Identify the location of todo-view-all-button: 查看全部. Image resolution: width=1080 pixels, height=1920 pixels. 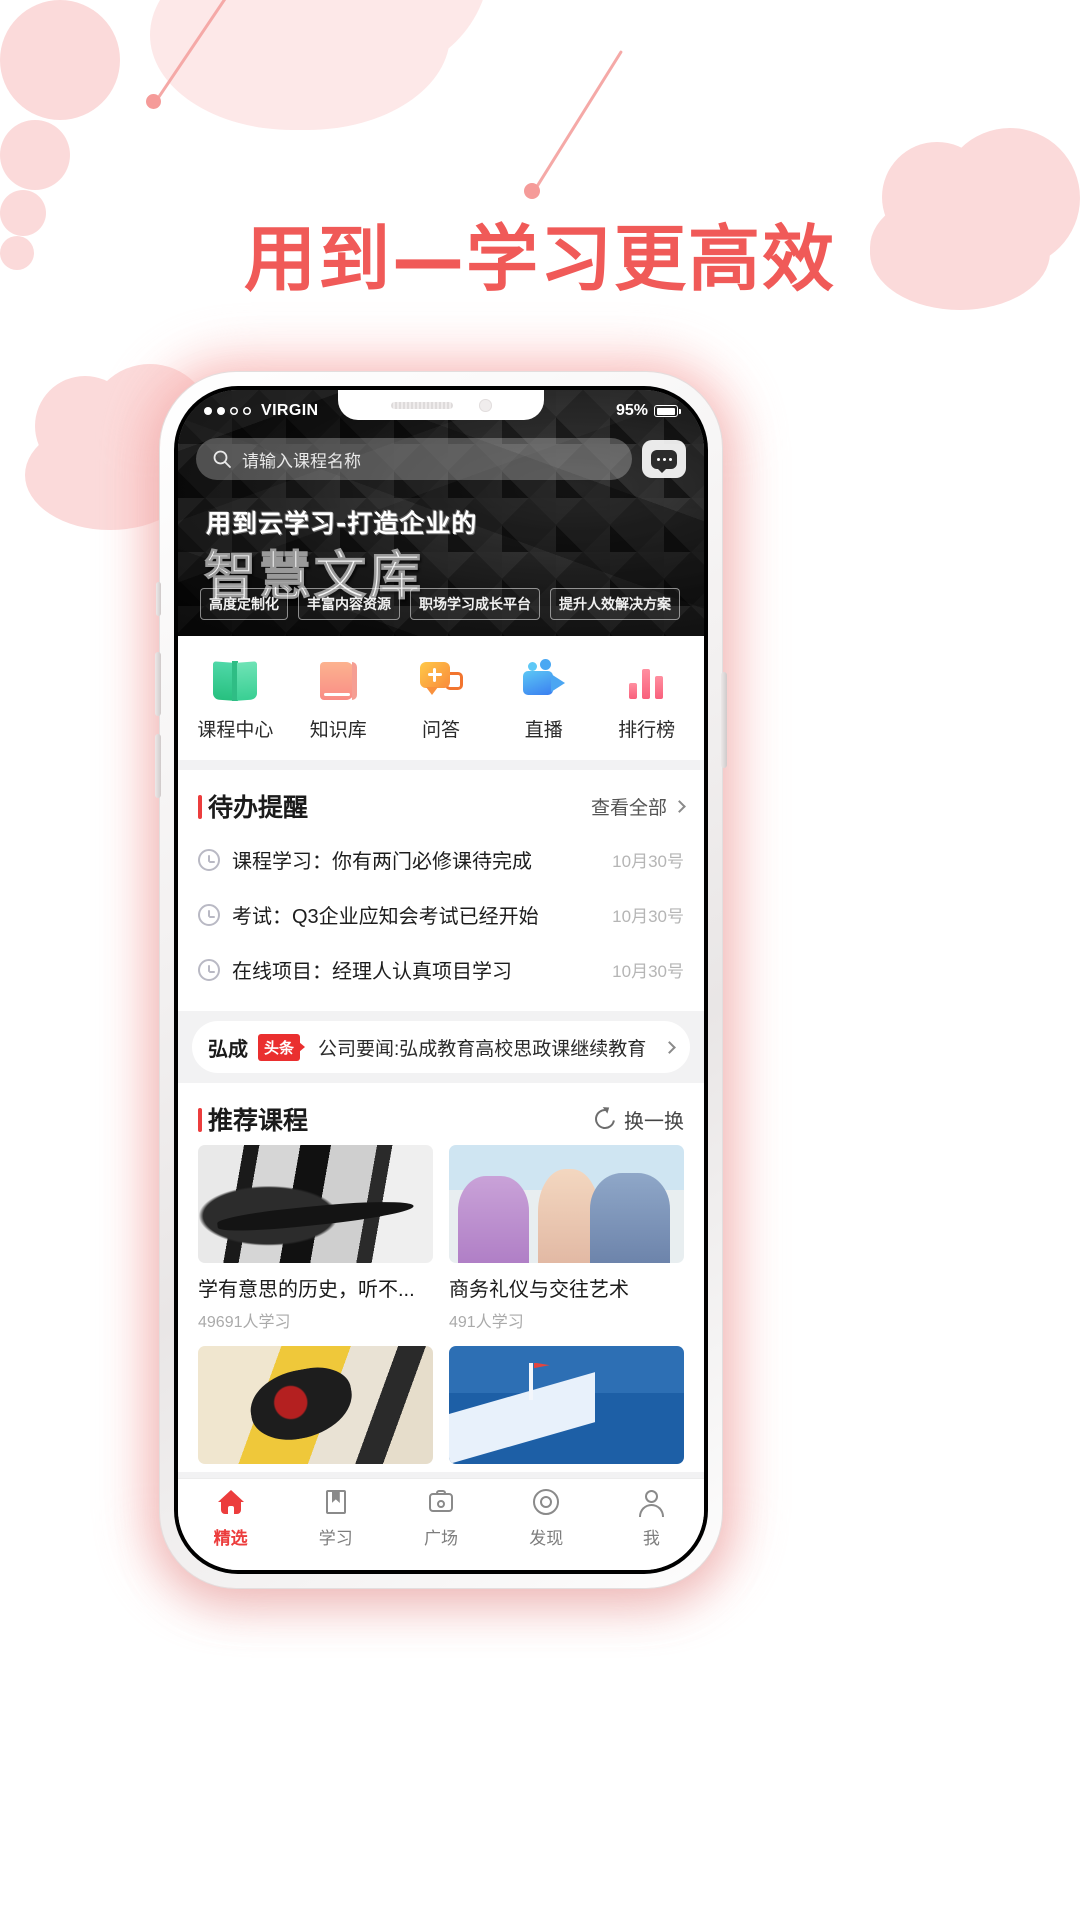
(638, 806).